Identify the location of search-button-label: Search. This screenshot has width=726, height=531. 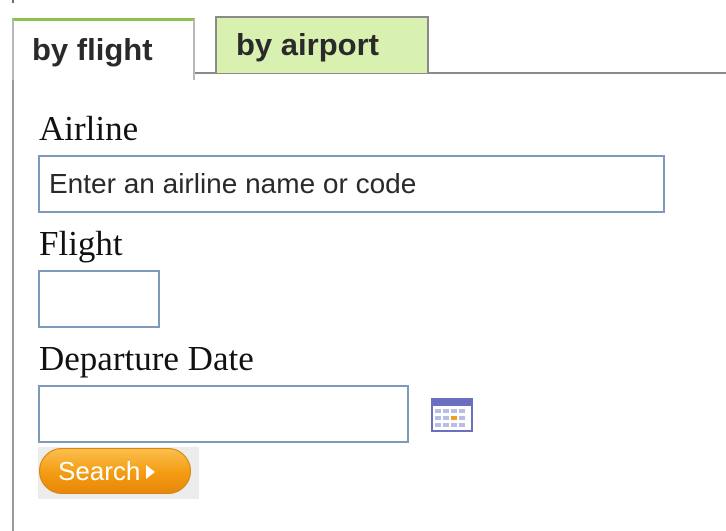
(99, 470).